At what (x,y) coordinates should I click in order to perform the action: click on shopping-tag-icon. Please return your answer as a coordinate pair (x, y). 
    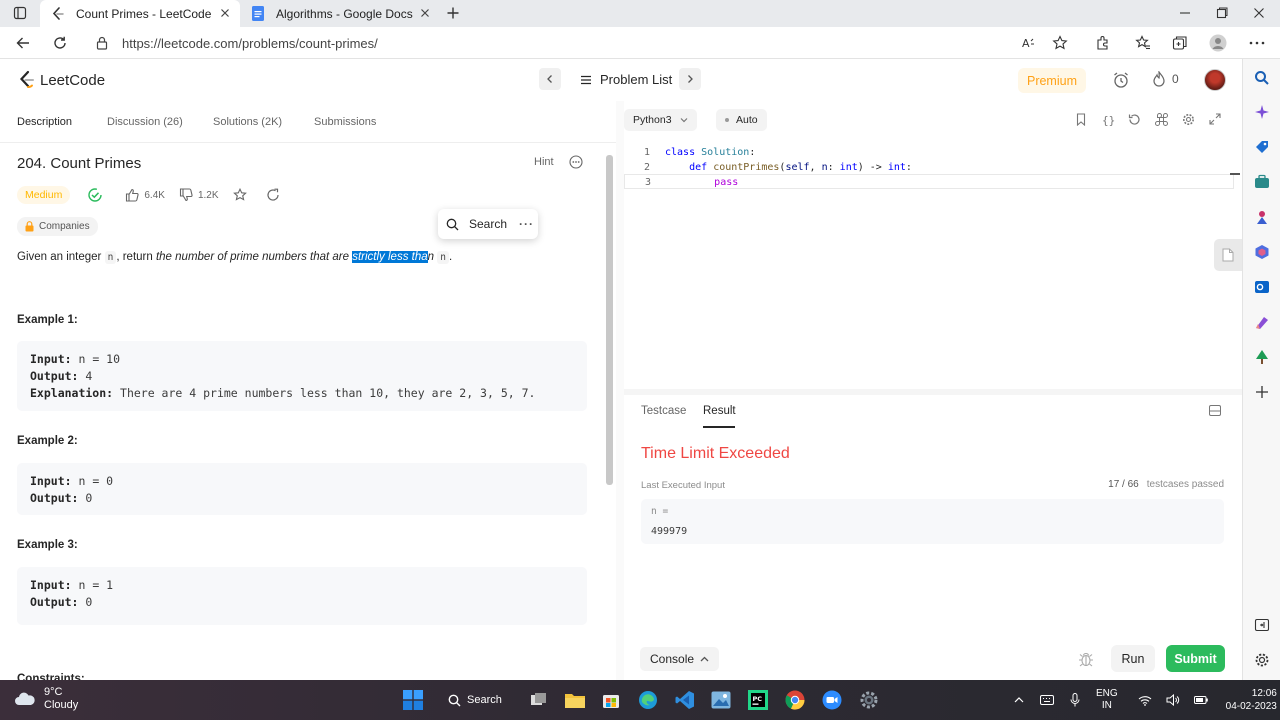
    Looking at the image, I should click on (1262, 147).